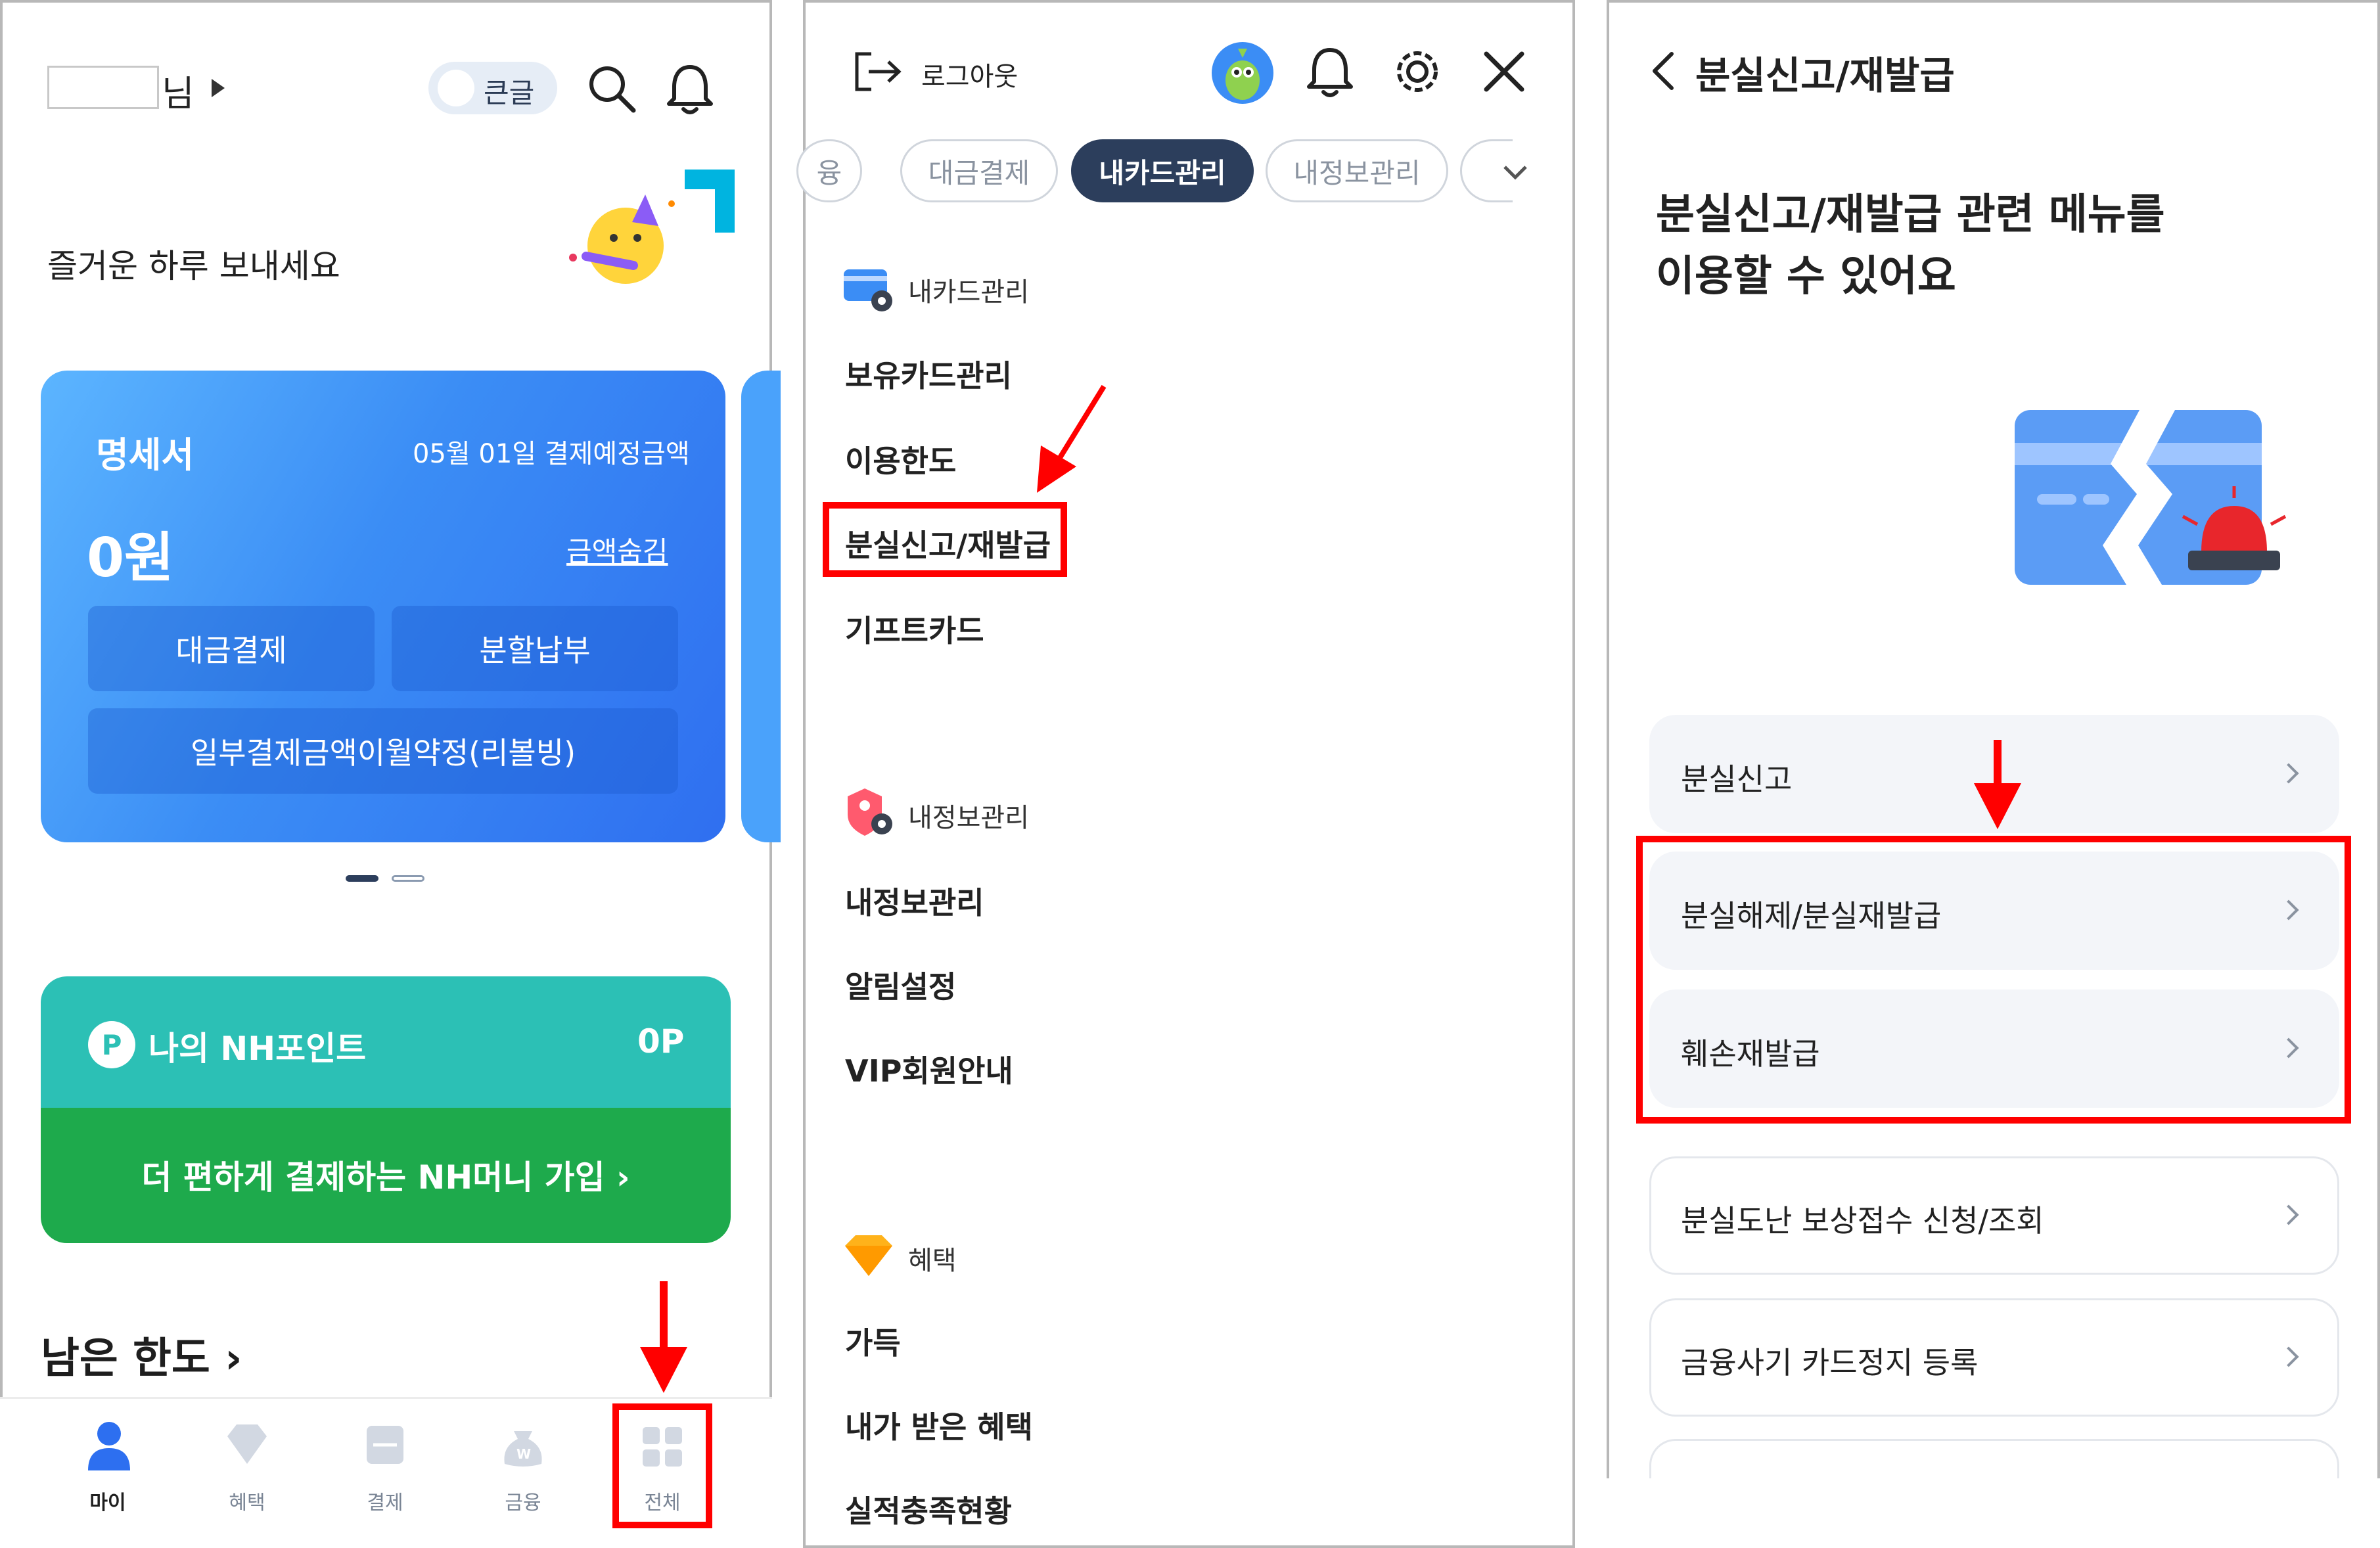  Describe the element at coordinates (968, 292) in the screenshot. I see `section-label-my-card: 내카드관리` at that location.